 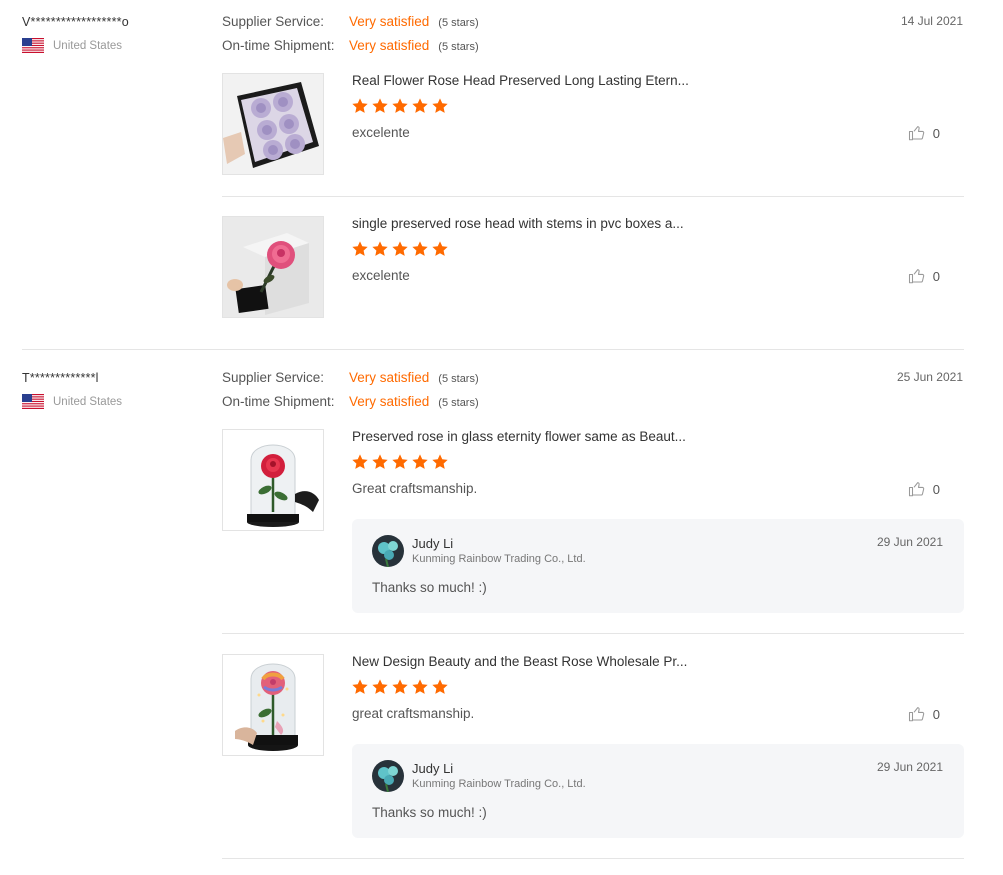 I want to click on review-date: 25 Jun 2021, so click(x=929, y=377).